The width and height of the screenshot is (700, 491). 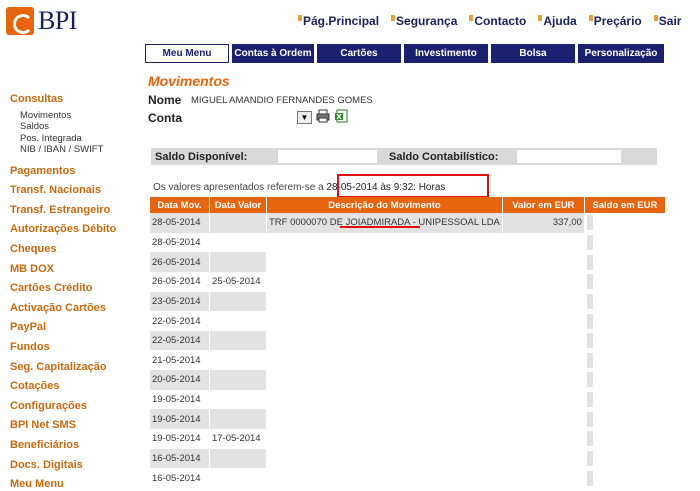 What do you see at coordinates (77, 309) in the screenshot?
I see `sidebar-section-activacao-cartoes: Activação Cartões` at bounding box center [77, 309].